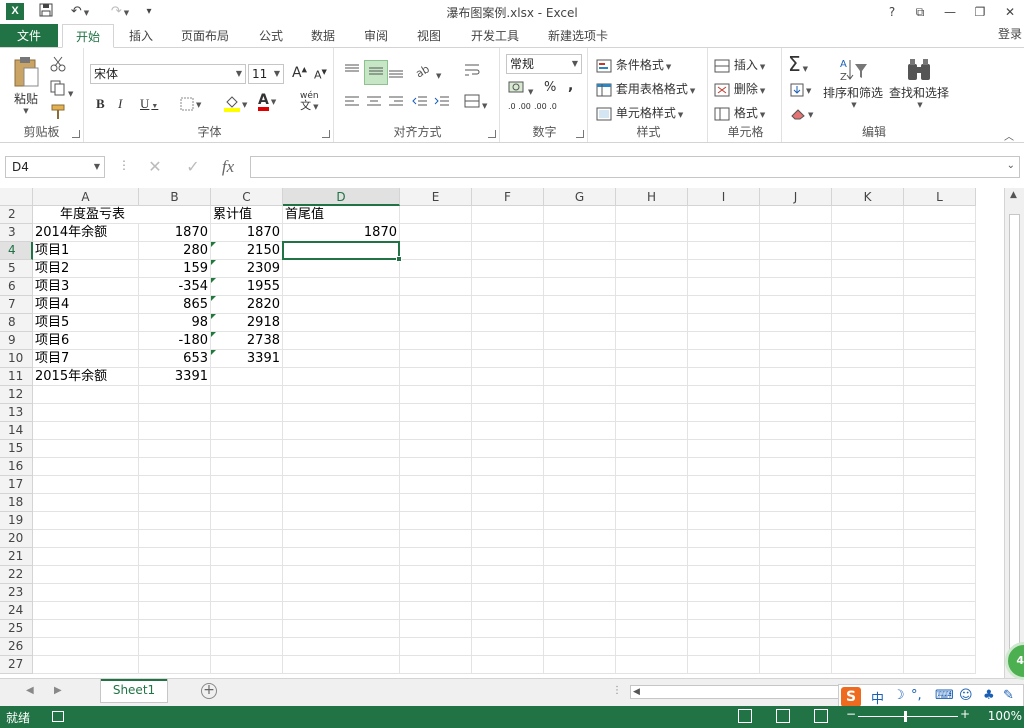 The height and width of the screenshot is (728, 1024). I want to click on skin-icon: ♣, so click(989, 695).